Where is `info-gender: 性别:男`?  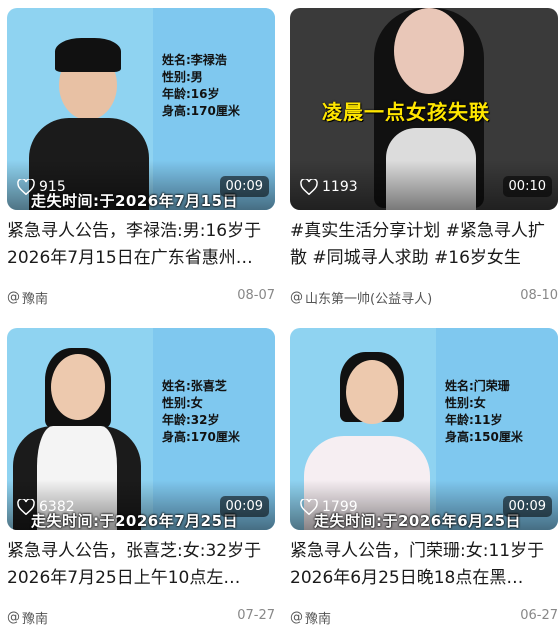
info-gender: 性别:男 is located at coordinates (182, 77).